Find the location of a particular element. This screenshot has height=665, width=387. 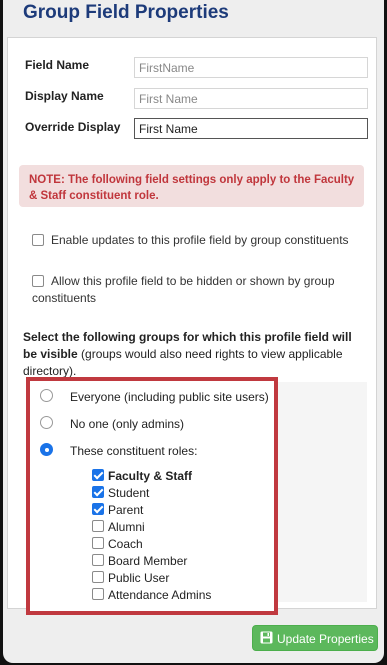

role-label-coach: Coach is located at coordinates (125, 544).